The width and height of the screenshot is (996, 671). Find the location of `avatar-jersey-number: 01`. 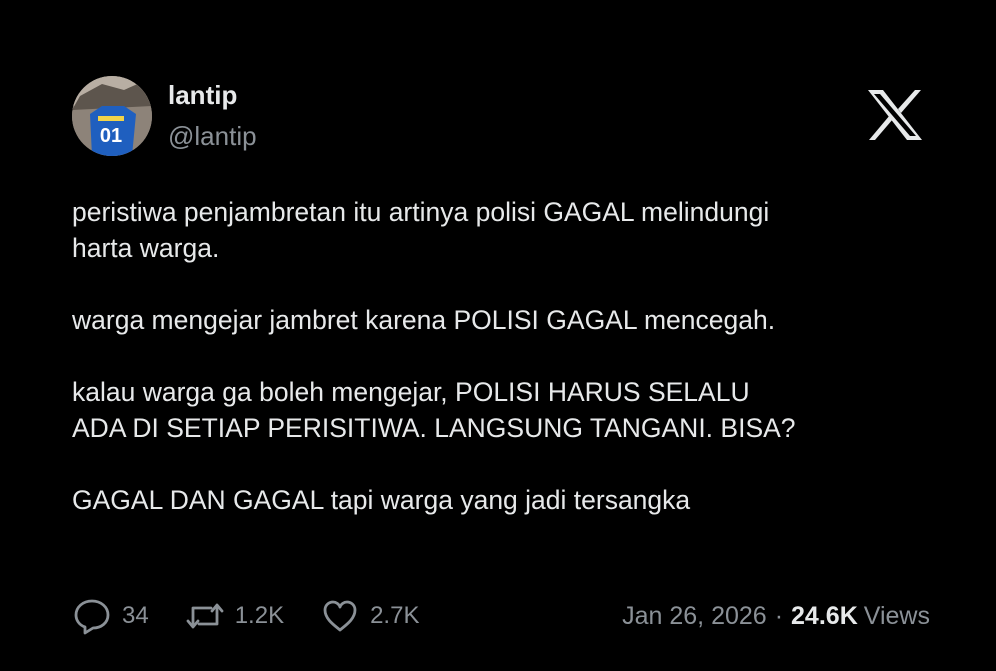

avatar-jersey-number: 01 is located at coordinates (111, 136).